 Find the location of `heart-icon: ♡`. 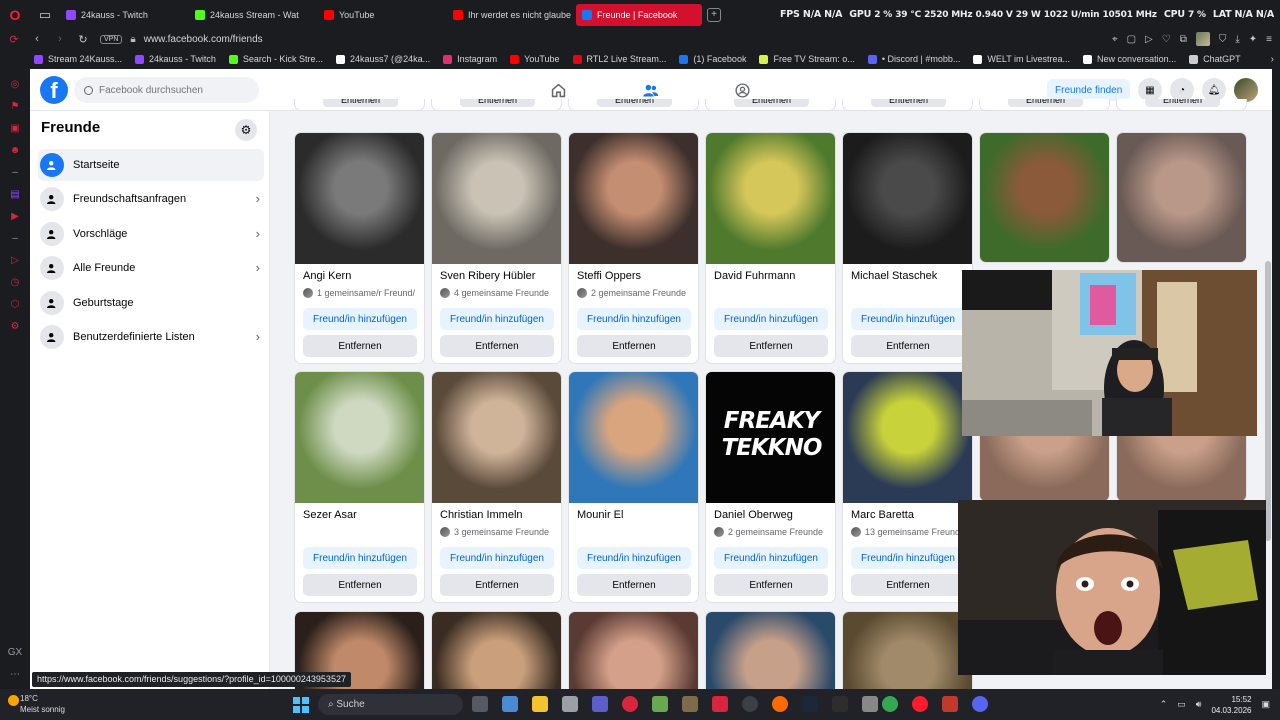

heart-icon: ♡ is located at coordinates (1166, 39).